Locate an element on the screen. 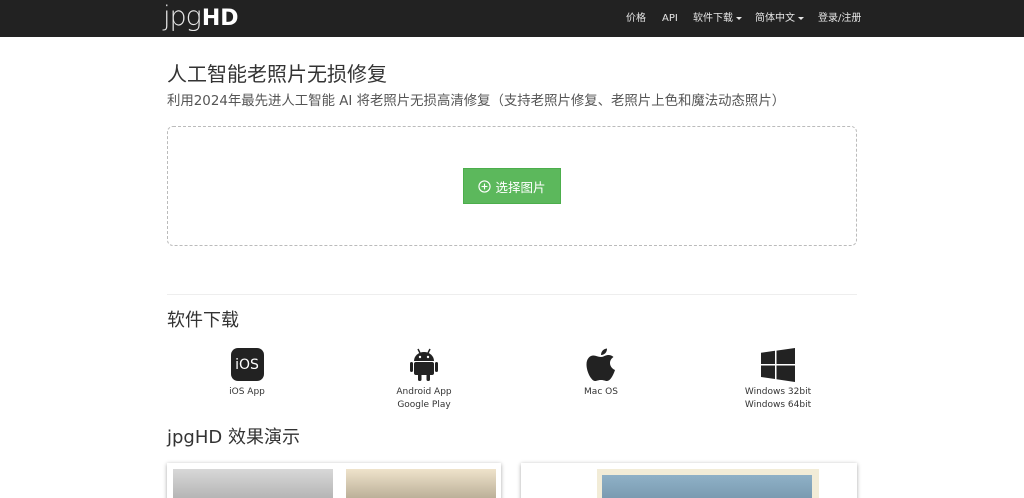 This screenshot has width=1024, height=498. demo-title: jpgHD 效果演示 is located at coordinates (233, 437).